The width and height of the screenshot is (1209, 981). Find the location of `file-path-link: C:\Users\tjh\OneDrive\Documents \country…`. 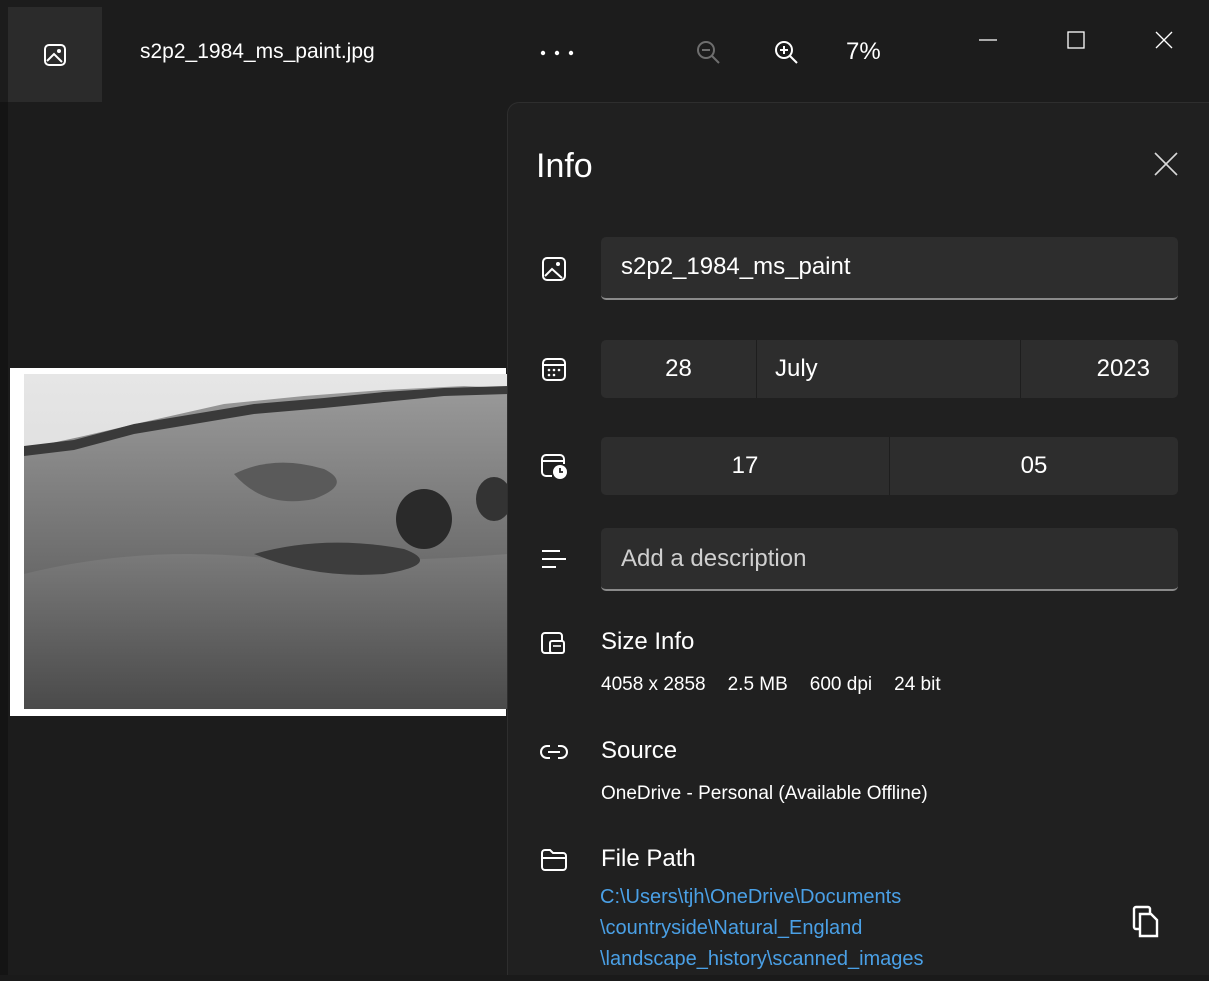

file-path-link: C:\Users\tjh\OneDrive\Documents \country… is located at coordinates (810, 928).